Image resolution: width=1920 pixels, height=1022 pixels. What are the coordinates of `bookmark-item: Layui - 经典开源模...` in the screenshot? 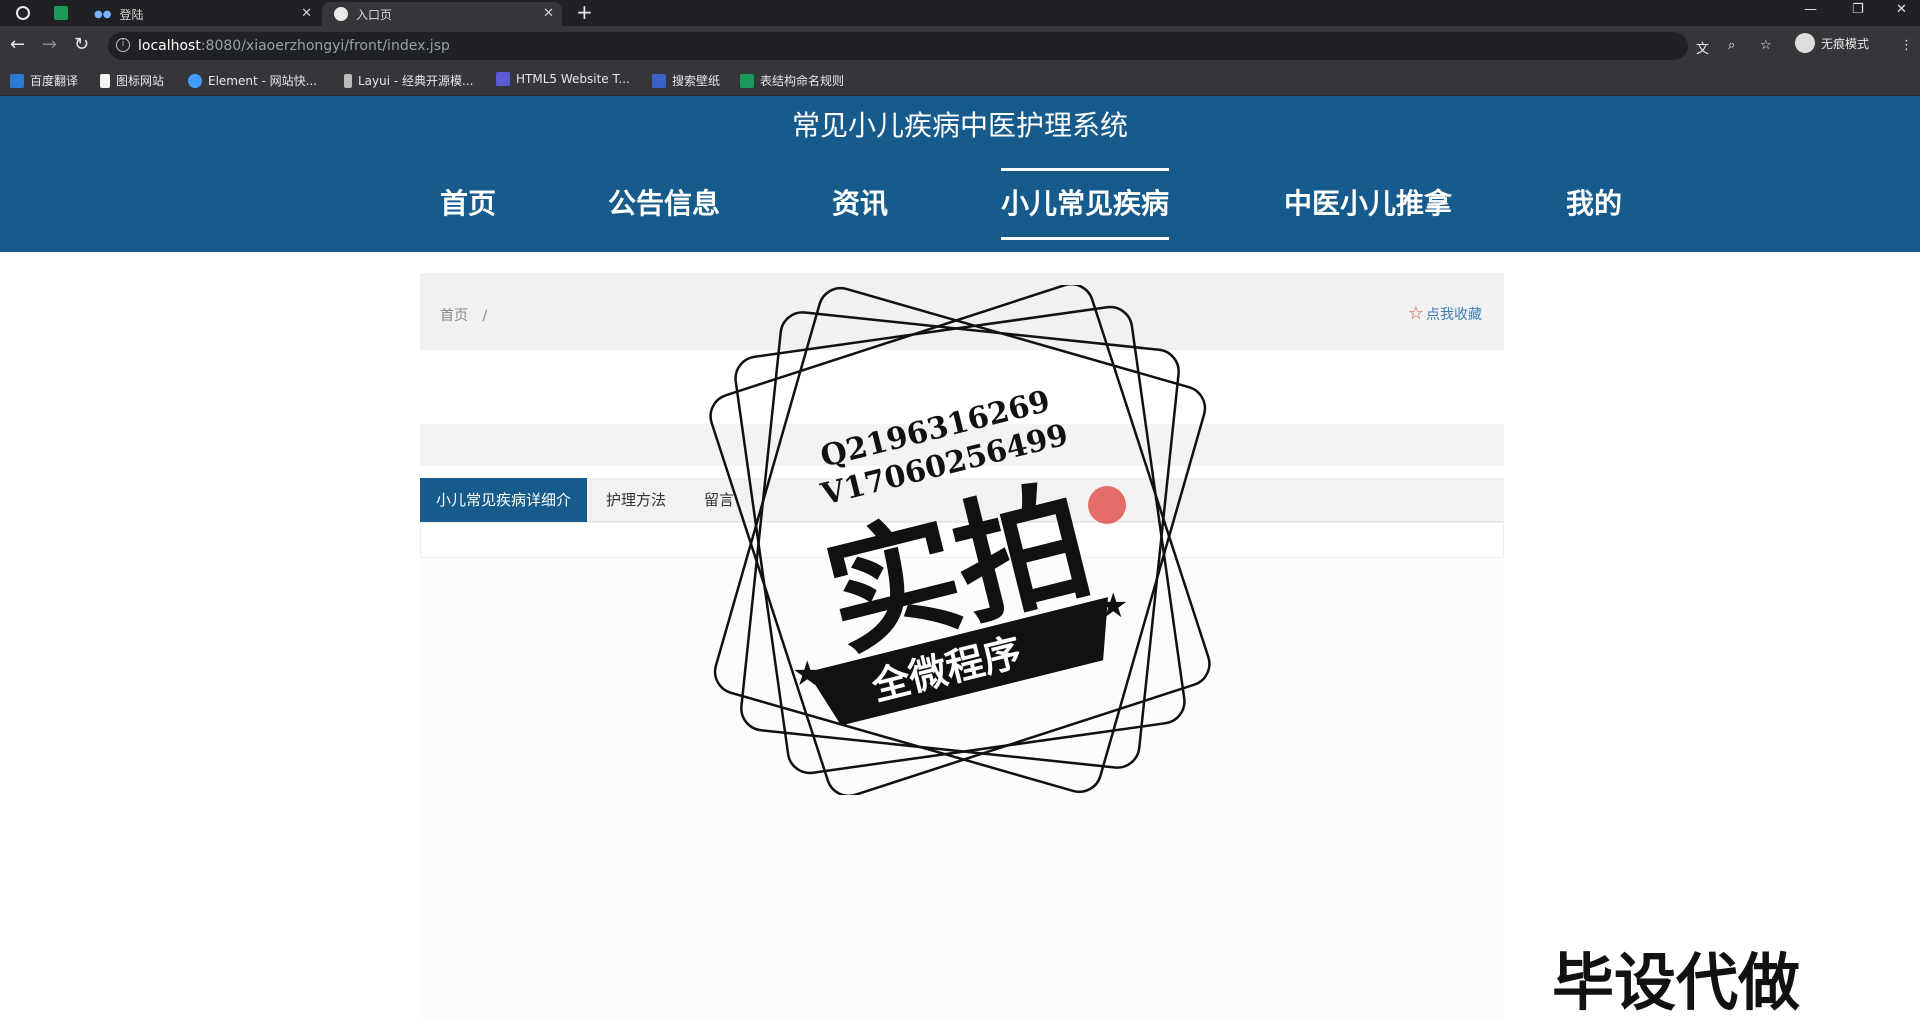 It's located at (408, 80).